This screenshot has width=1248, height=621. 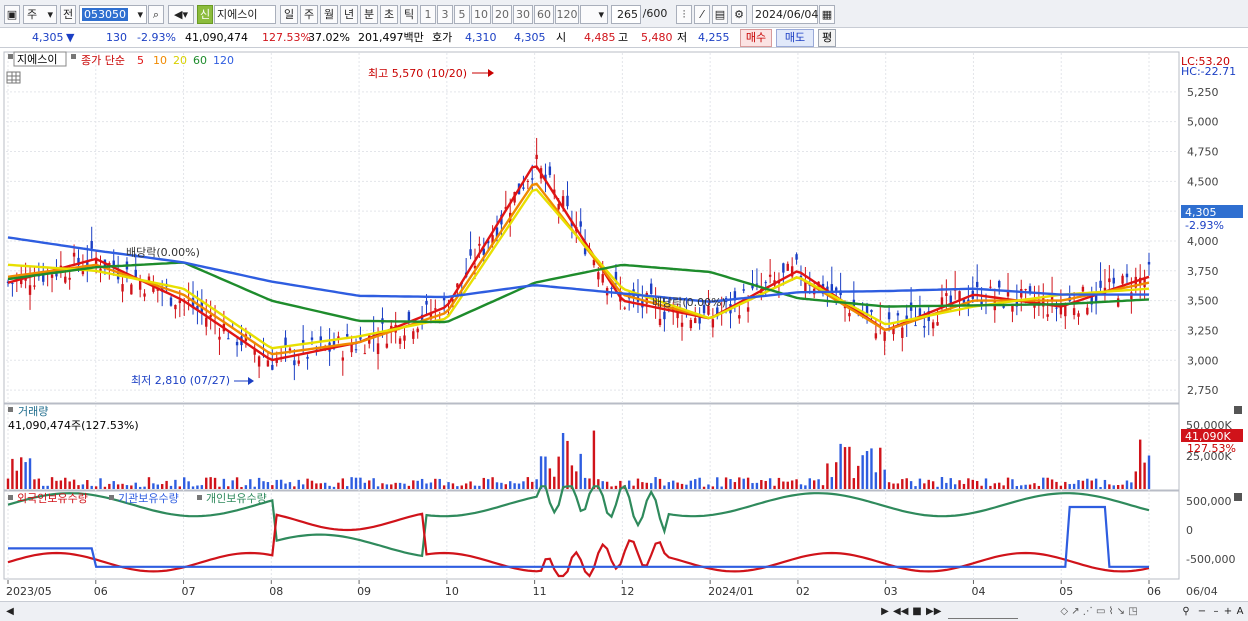 What do you see at coordinates (481, 14) in the screenshot?
I see `interval-10: 10` at bounding box center [481, 14].